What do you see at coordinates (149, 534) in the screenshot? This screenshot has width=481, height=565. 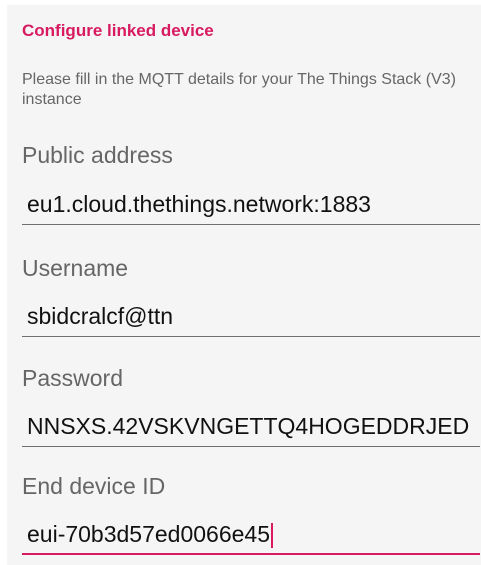 I see `end-device-id-value: eui-70b3d57ed0066e45` at bounding box center [149, 534].